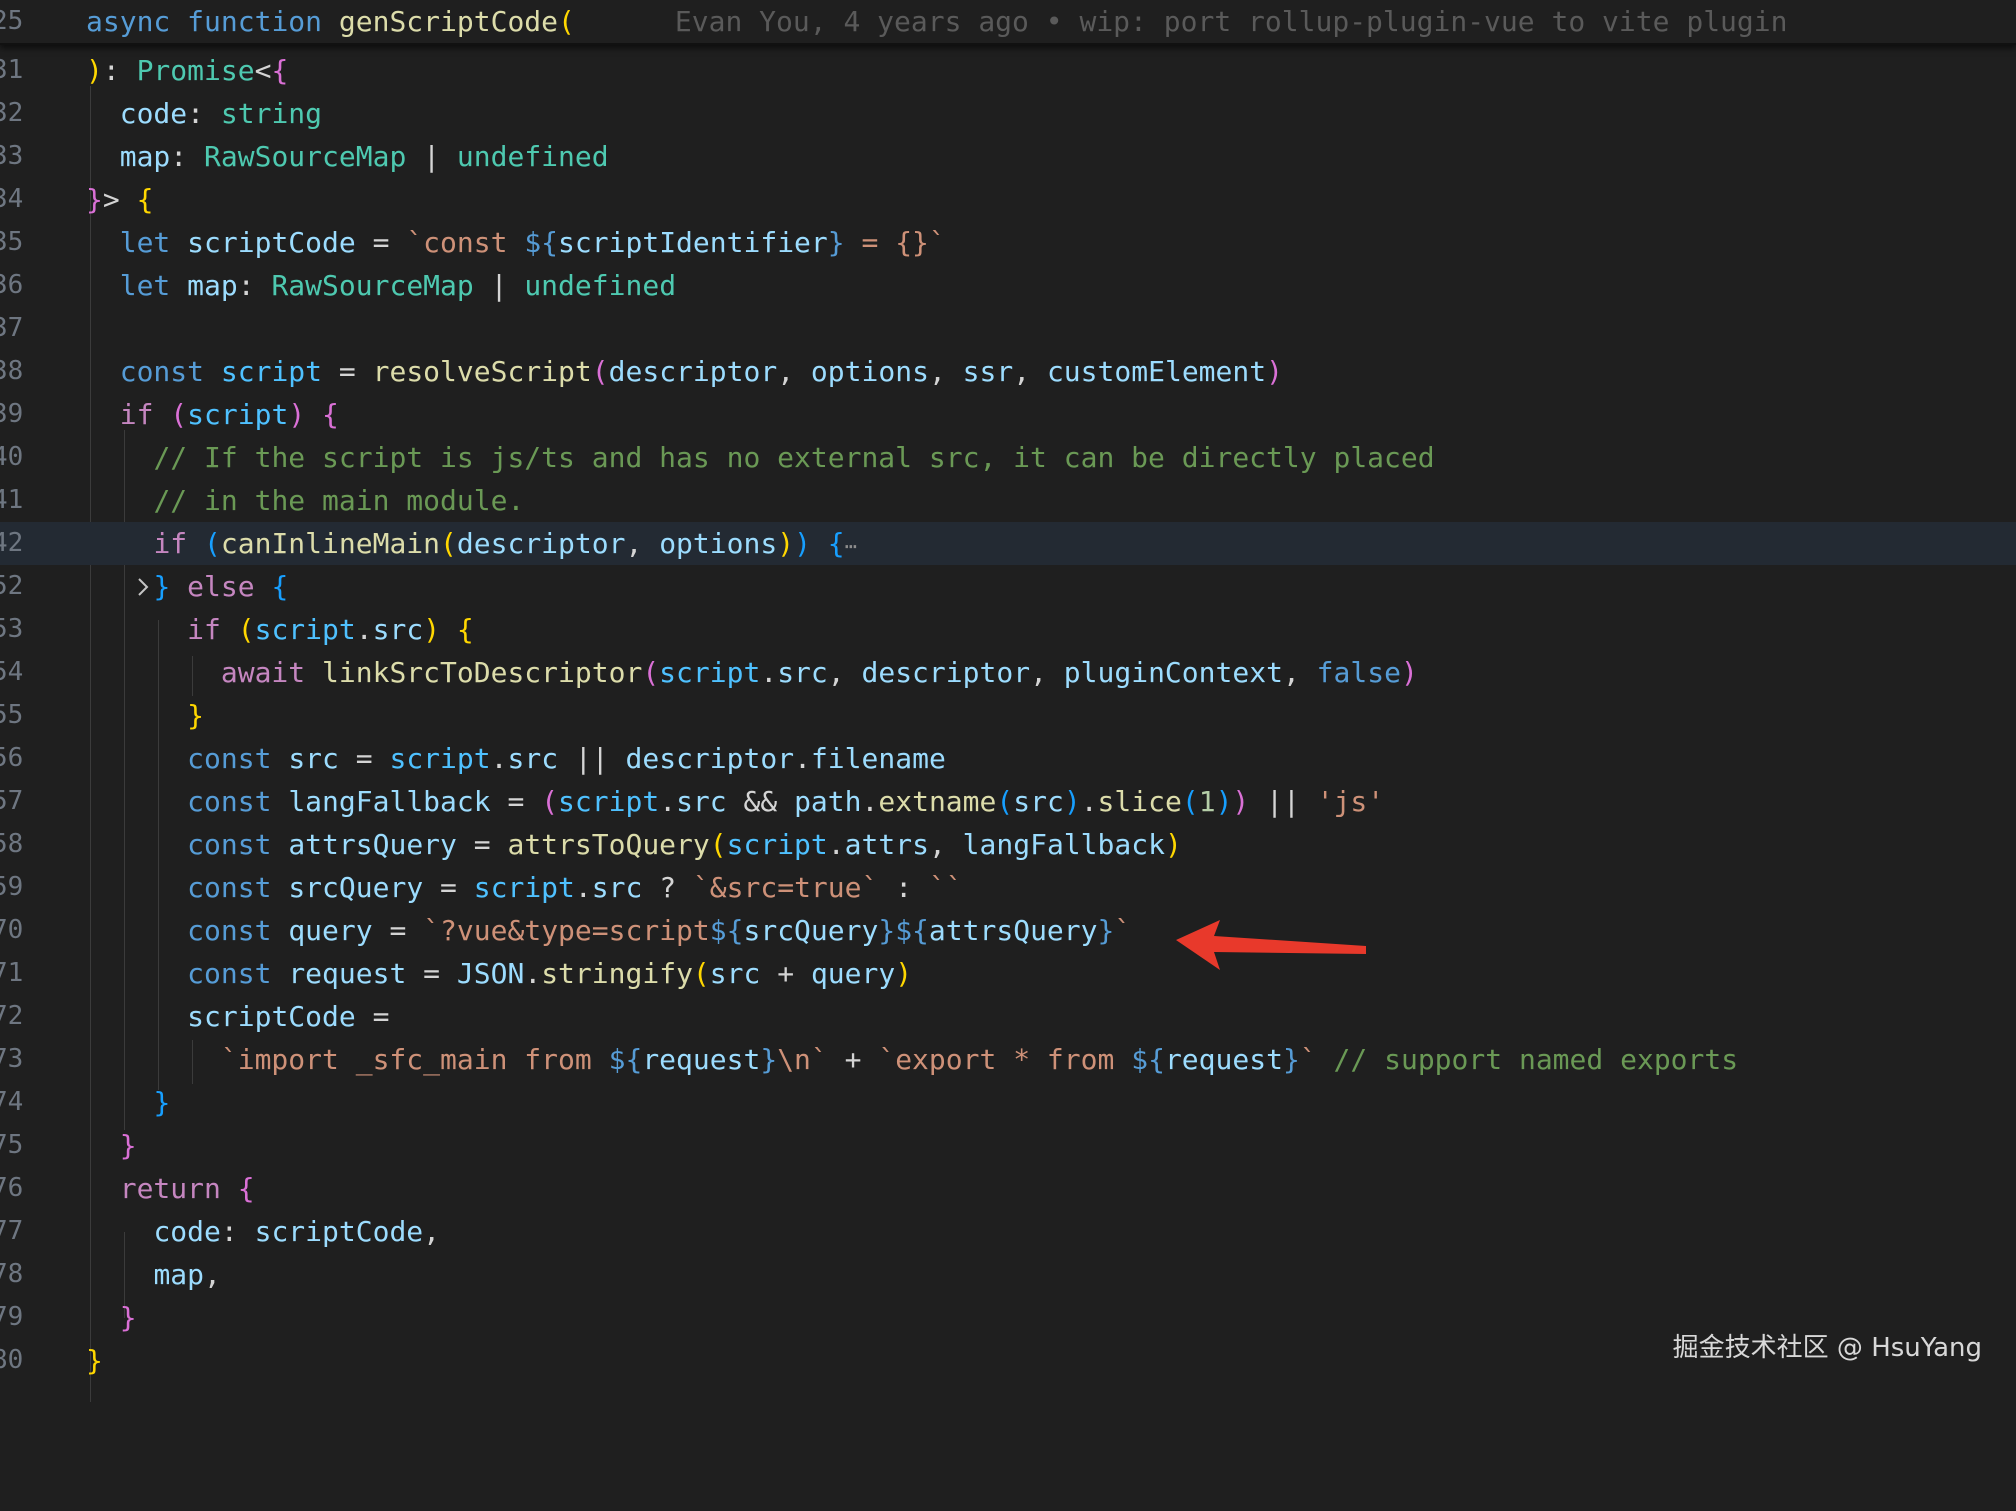  What do you see at coordinates (1008, 1016) in the screenshot?
I see `code-line: 72 scriptCode =` at bounding box center [1008, 1016].